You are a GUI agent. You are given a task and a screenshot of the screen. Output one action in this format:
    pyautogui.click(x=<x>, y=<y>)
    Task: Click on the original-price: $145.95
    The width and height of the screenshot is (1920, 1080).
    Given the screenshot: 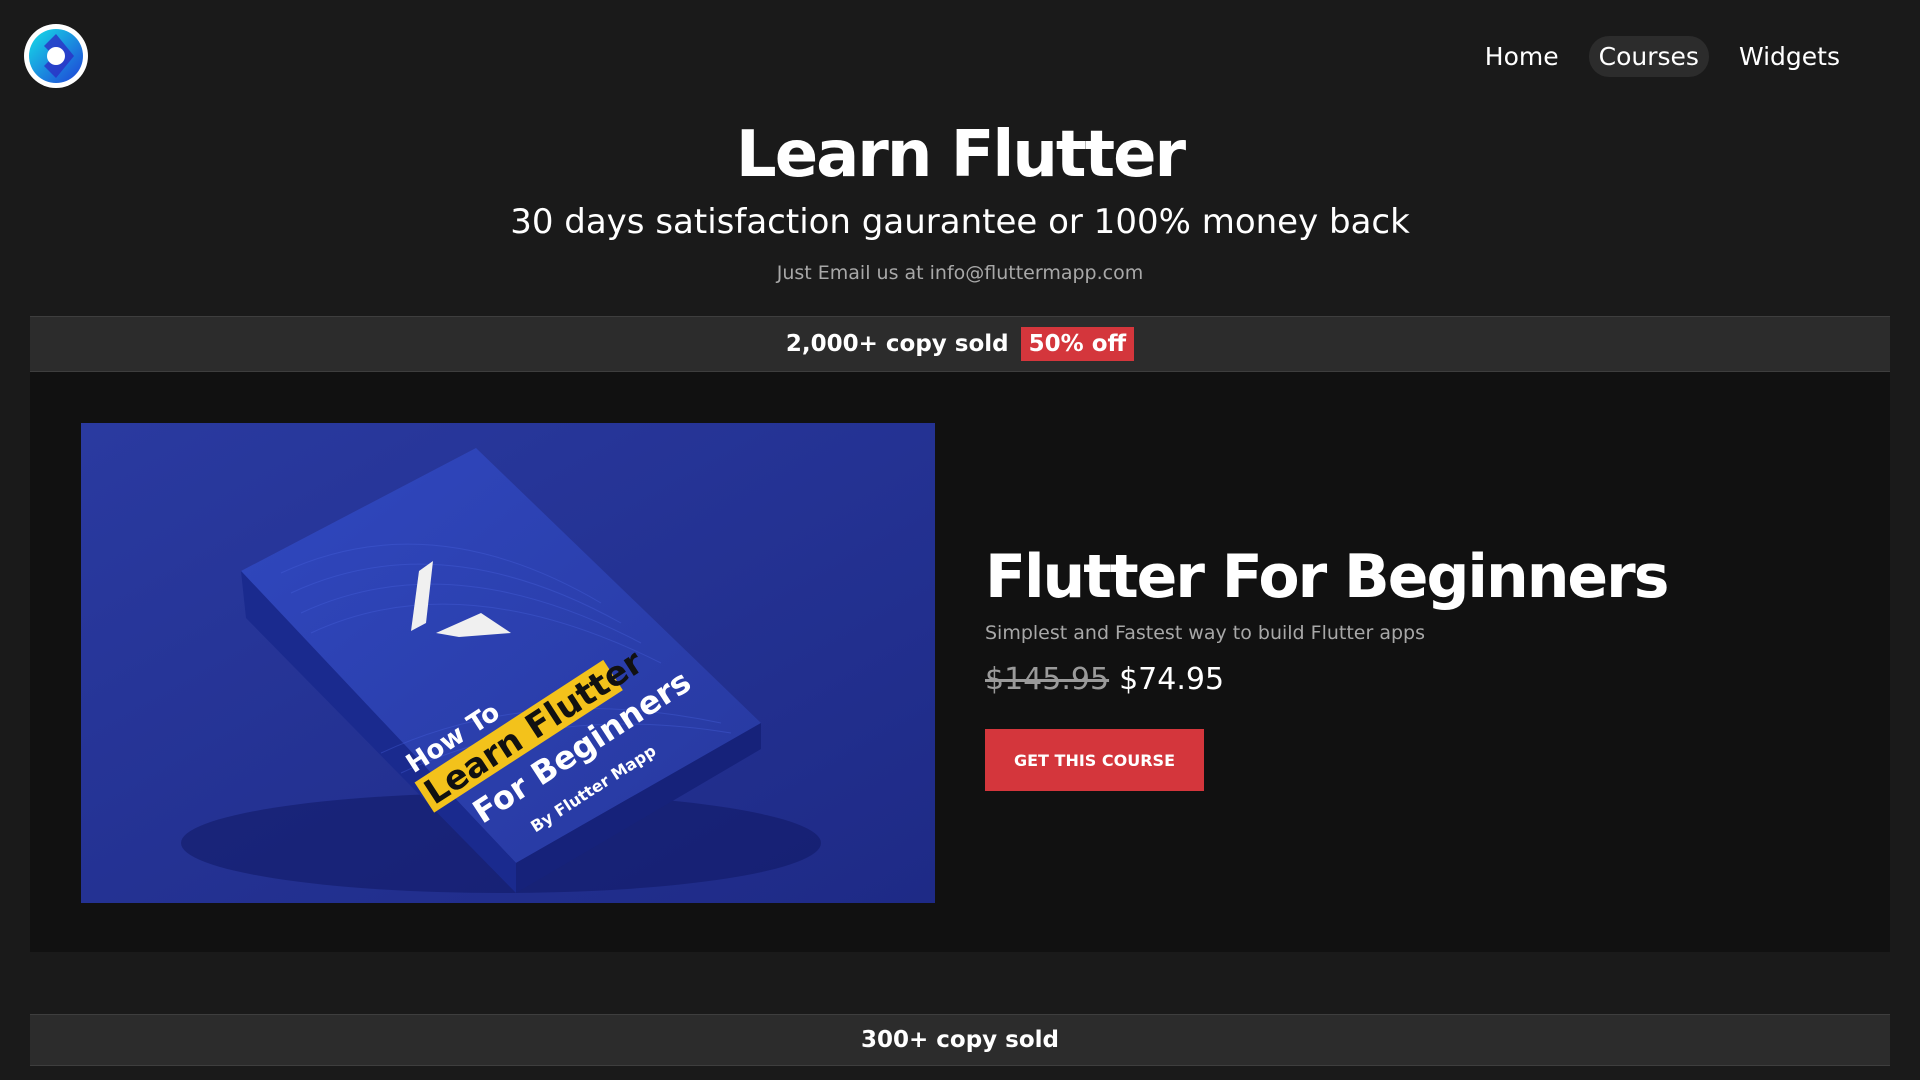 What is the action you would take?
    pyautogui.click(x=1047, y=679)
    